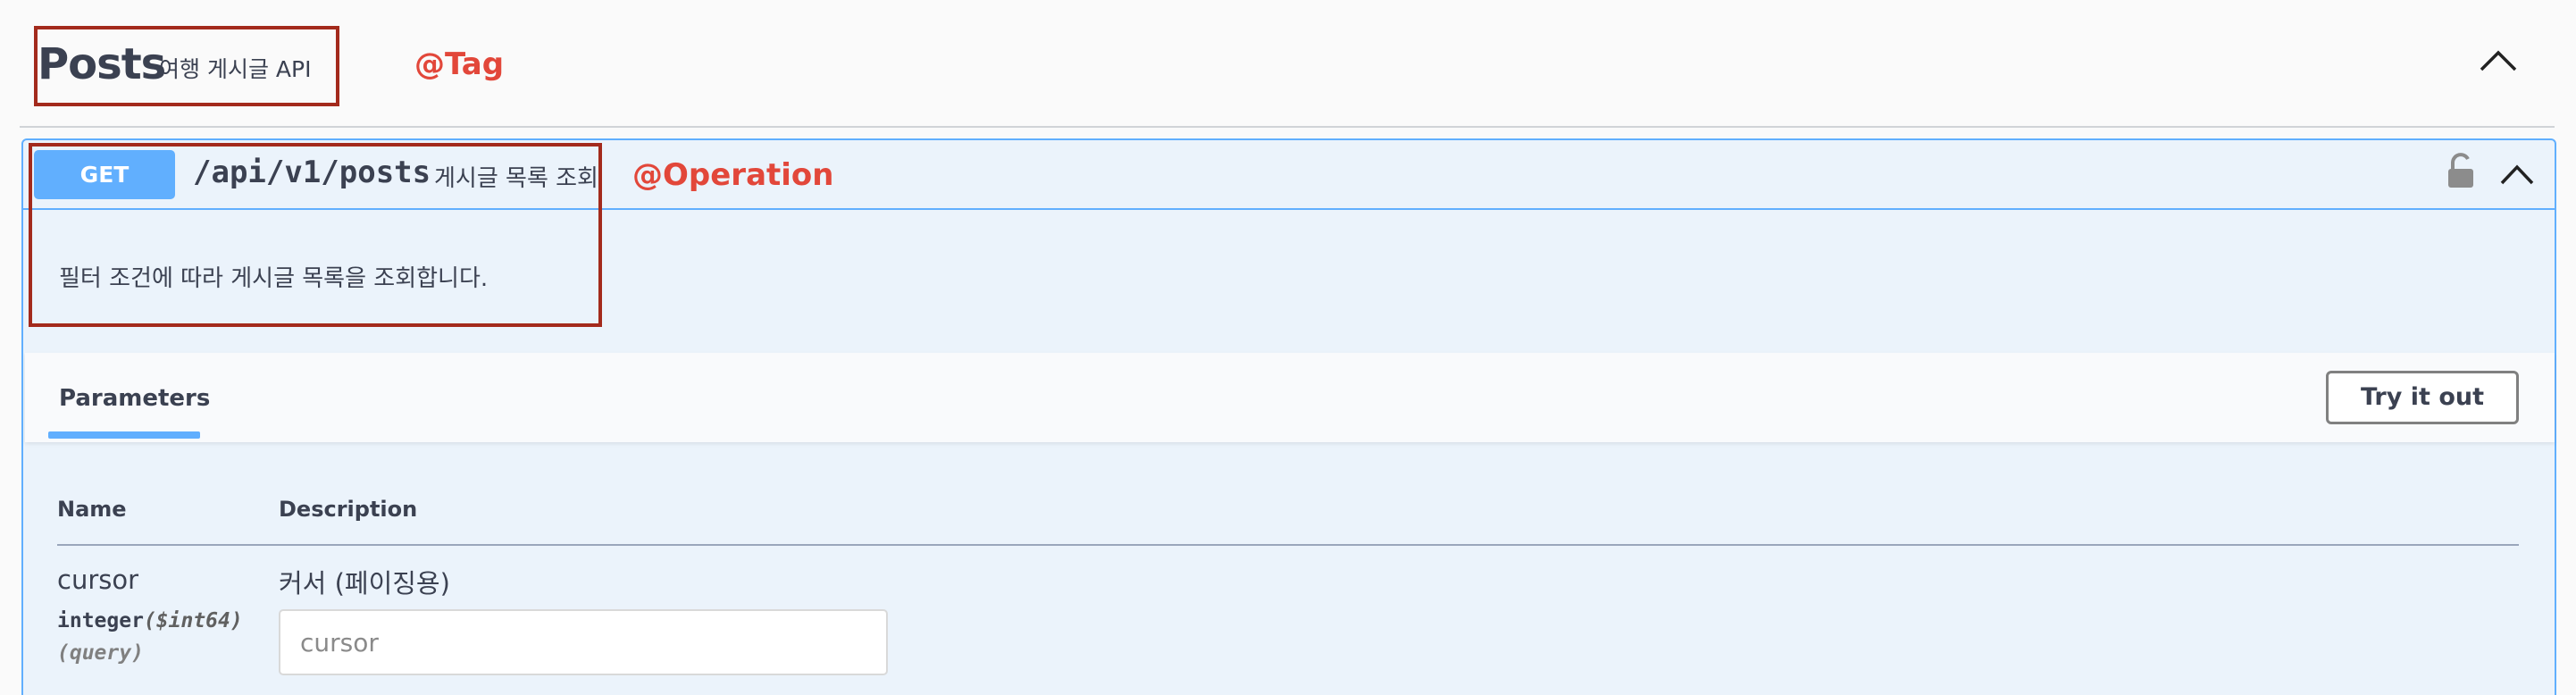 This screenshot has width=2576, height=695. I want to click on operation-annotation-box, so click(316, 235).